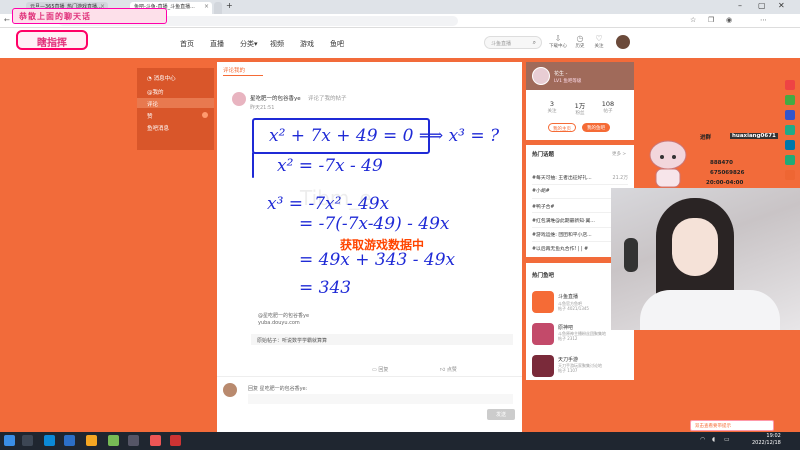  I want to click on sidebar-item-at-me: @我的, so click(175, 91).